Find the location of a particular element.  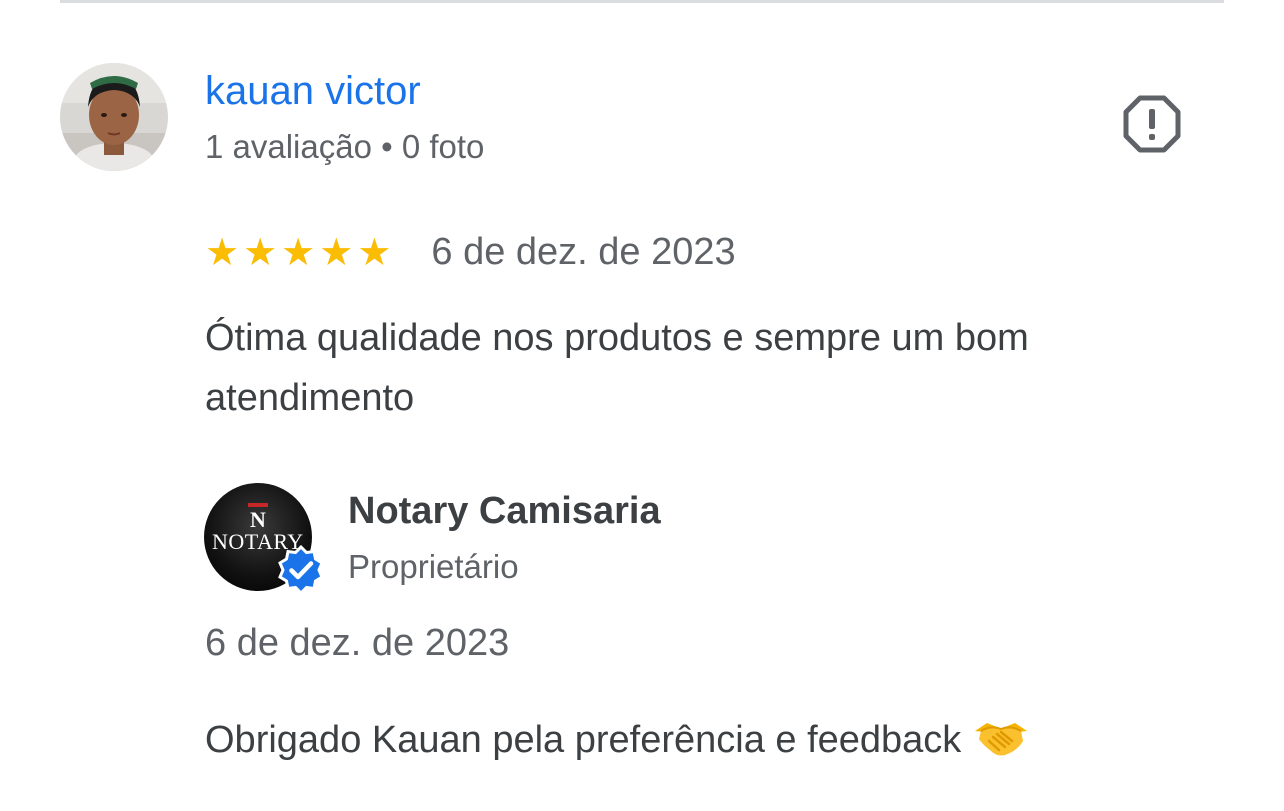

review-date: 6 de dez. de 2023 is located at coordinates (583, 252).